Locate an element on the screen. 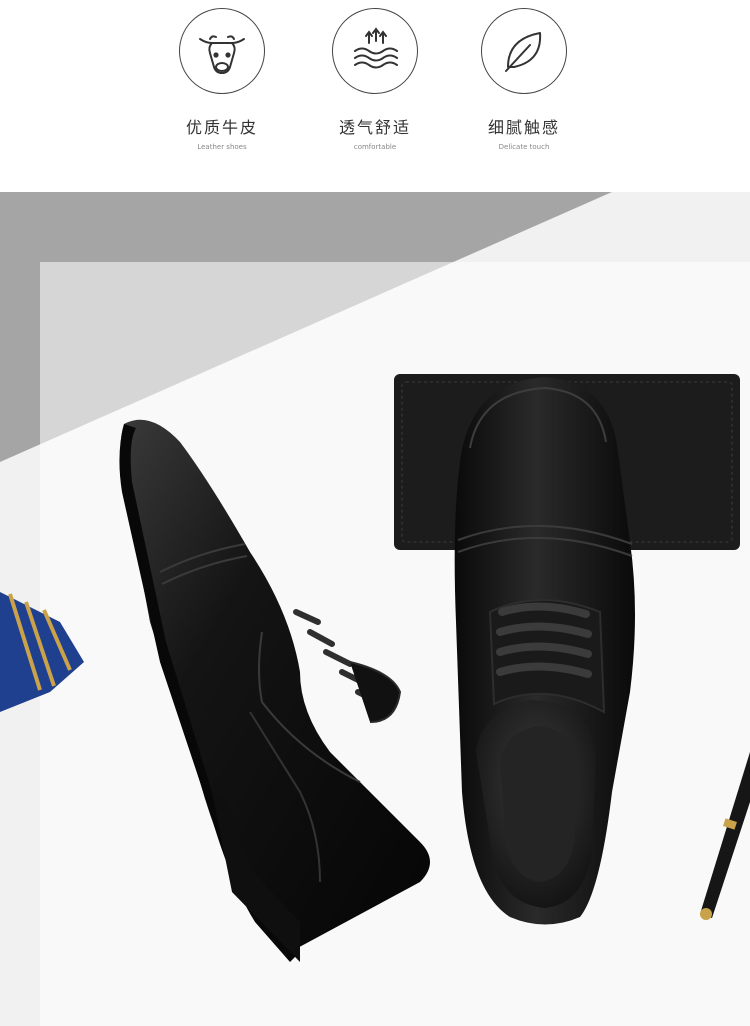 The width and height of the screenshot is (750, 1026). feature-subtitle: comfortable is located at coordinates (375, 147).